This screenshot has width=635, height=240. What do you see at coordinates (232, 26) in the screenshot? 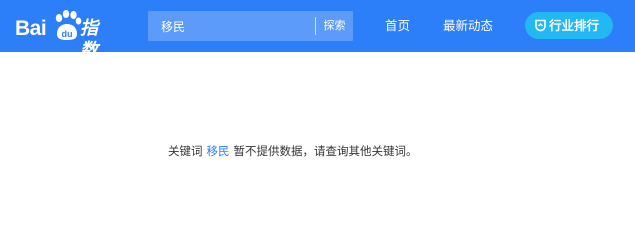
I see `search-input` at bounding box center [232, 26].